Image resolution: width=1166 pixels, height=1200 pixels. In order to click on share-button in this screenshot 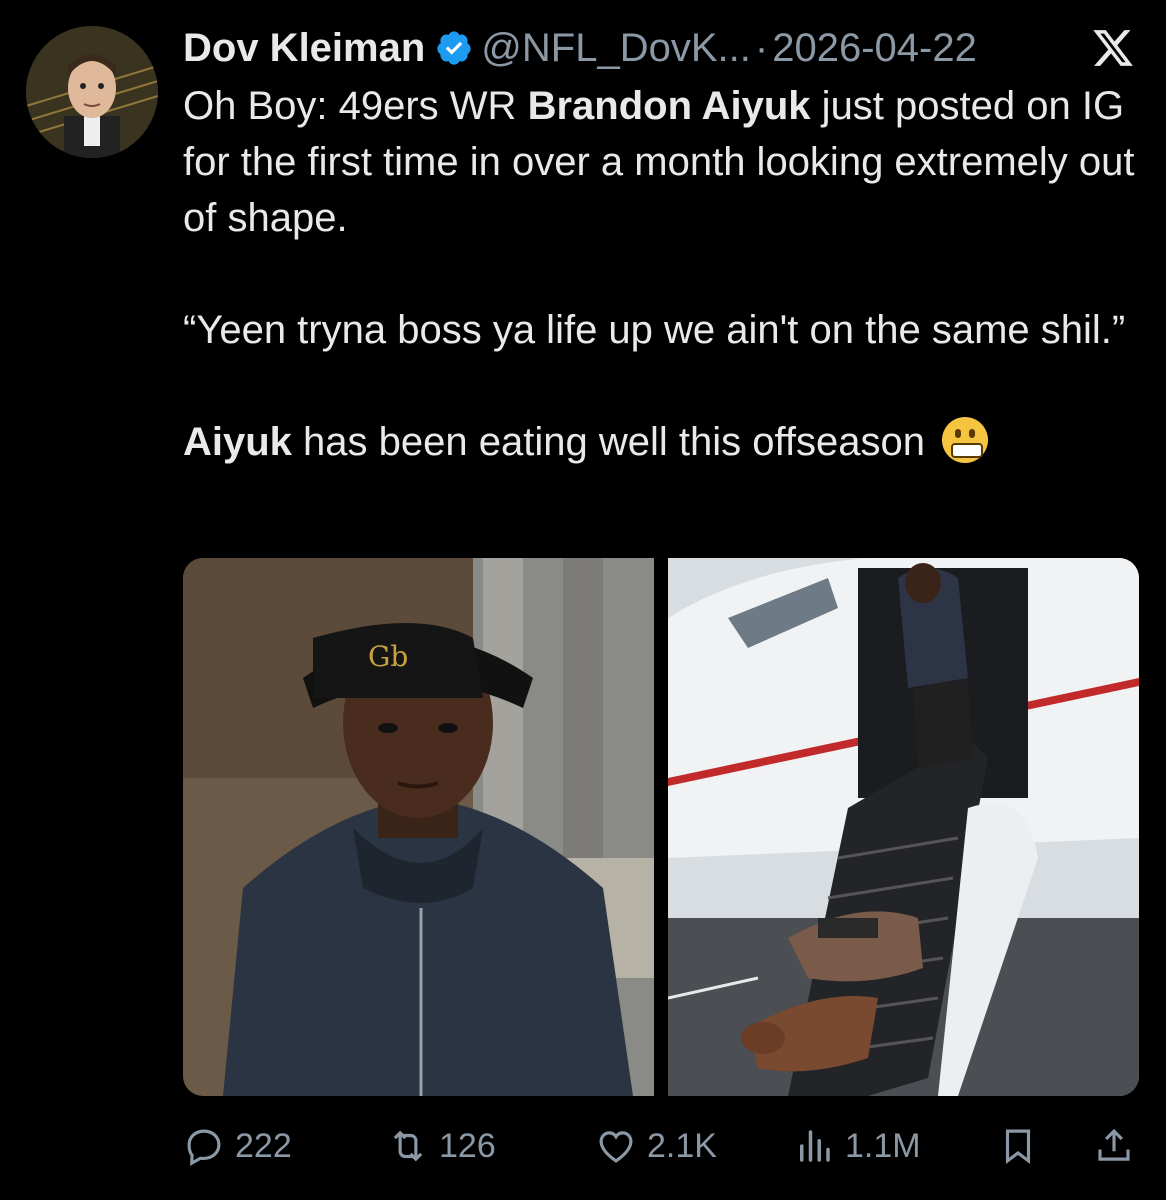, I will do `click(1114, 1146)`.